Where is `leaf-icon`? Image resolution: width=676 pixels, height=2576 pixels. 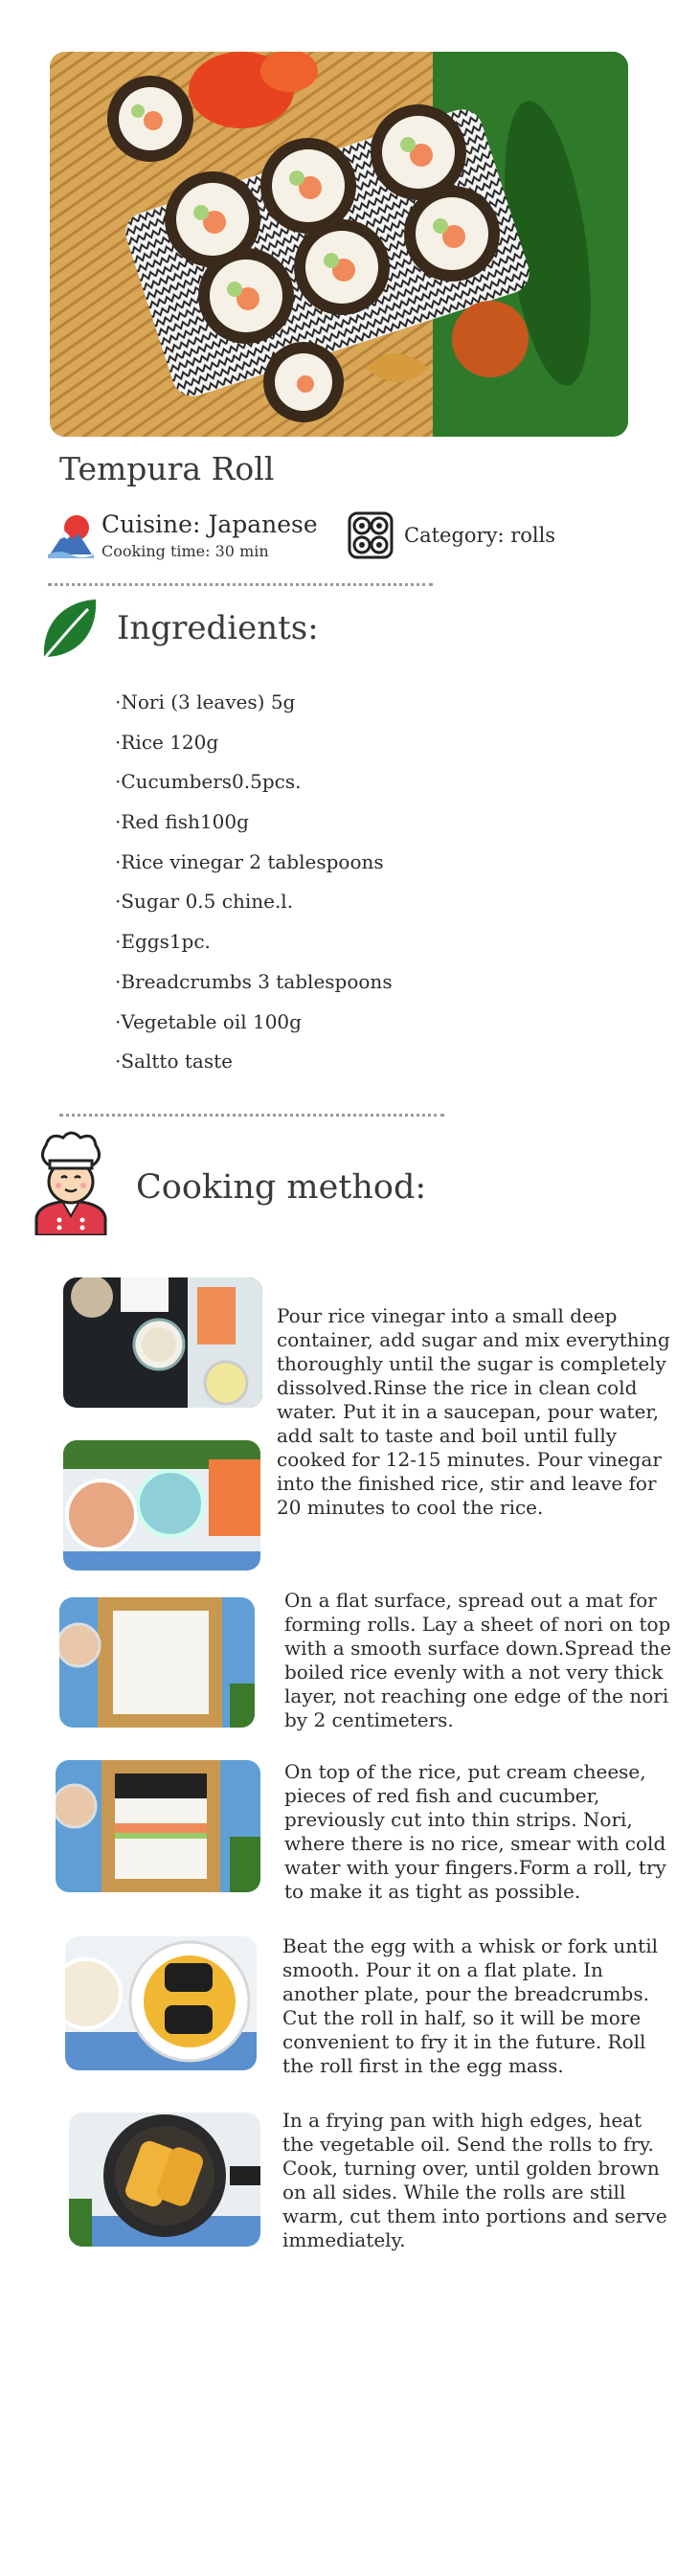 leaf-icon is located at coordinates (69, 629).